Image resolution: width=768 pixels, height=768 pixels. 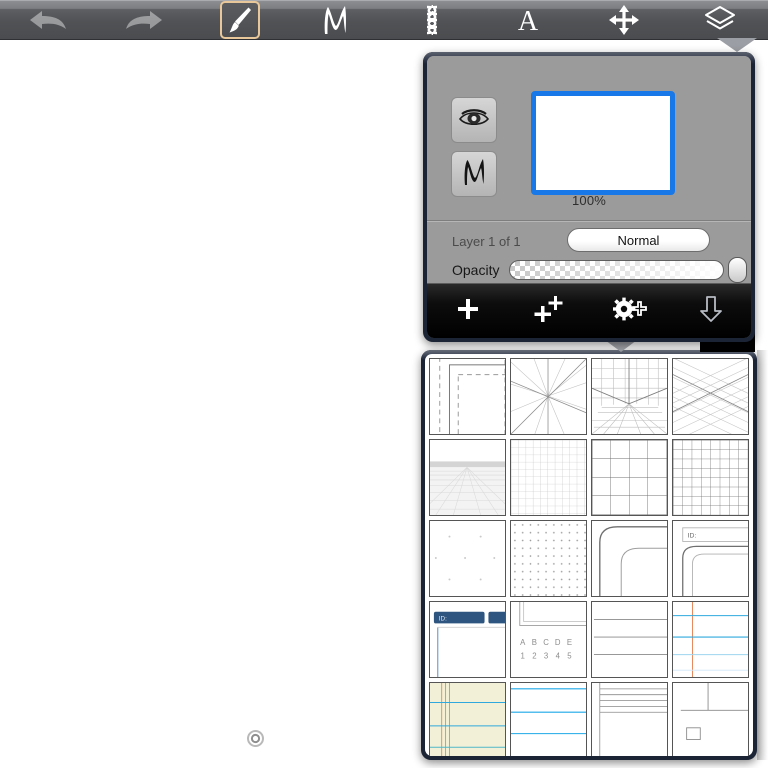 I want to click on layers-panel-actions: Add Layer Duplicate Layer, so click(x=589, y=311).